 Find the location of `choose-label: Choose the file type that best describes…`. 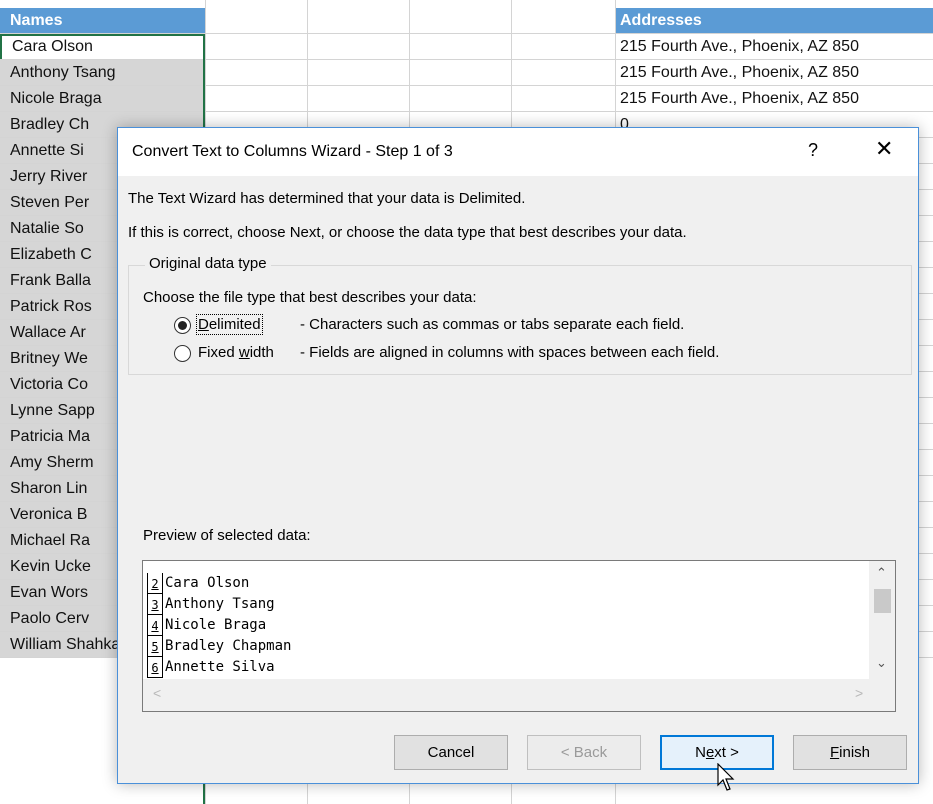

choose-label: Choose the file type that best describes… is located at coordinates (310, 297).